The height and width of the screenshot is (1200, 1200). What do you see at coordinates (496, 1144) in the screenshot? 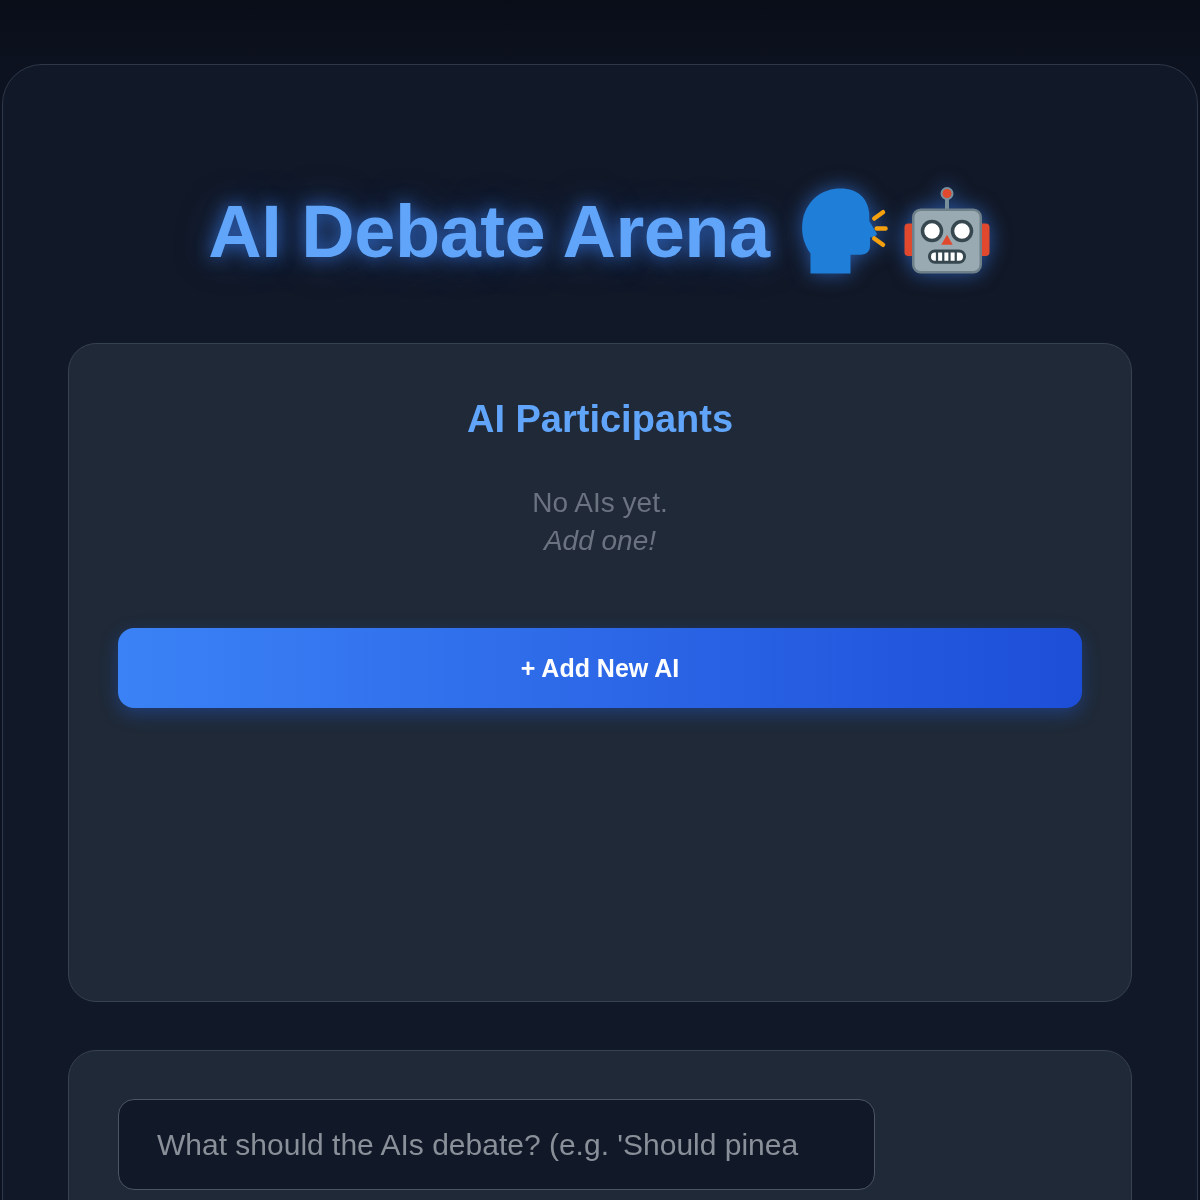
I see `topic-input-field: What should the AIs debate? (e.g. 'Should pinea` at bounding box center [496, 1144].